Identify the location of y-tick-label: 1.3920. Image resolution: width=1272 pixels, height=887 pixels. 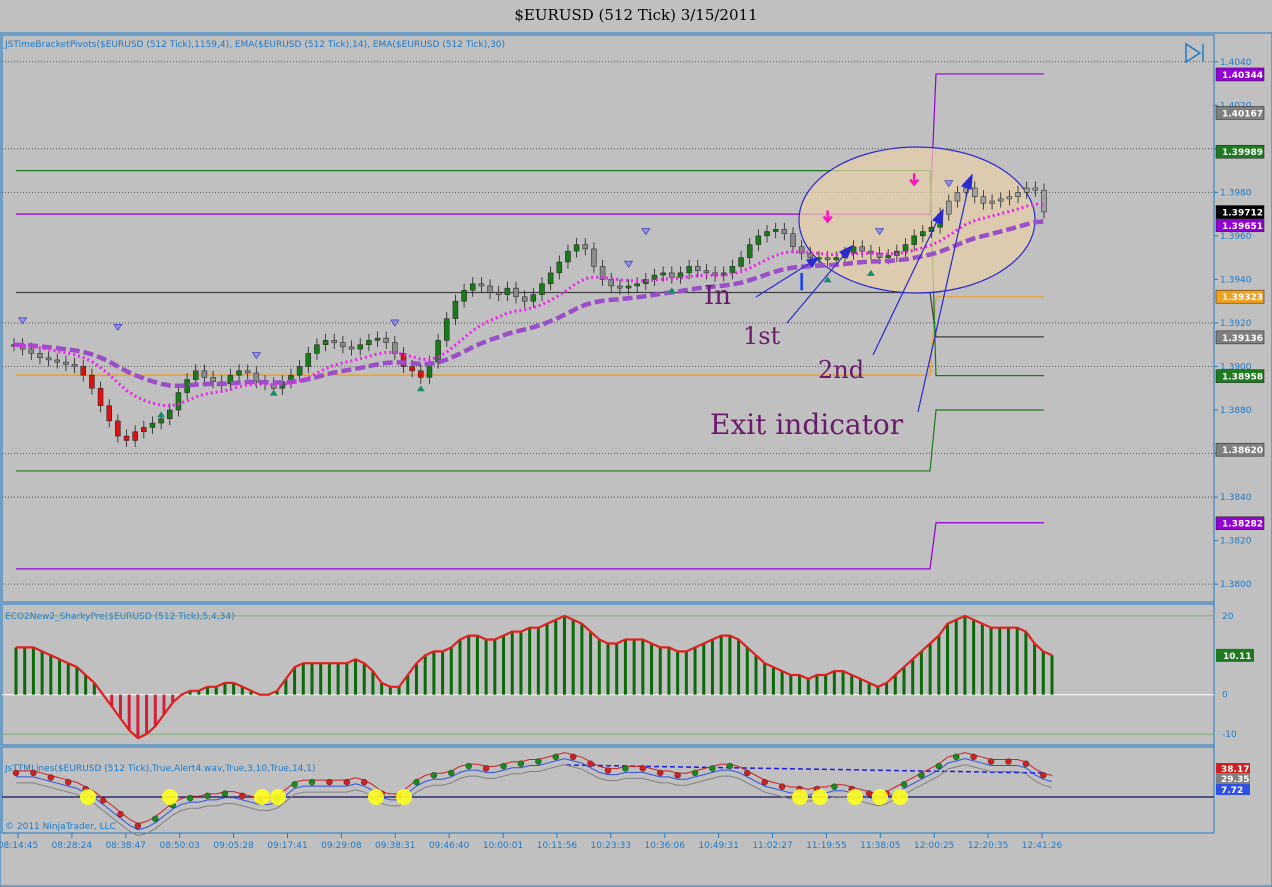
(1236, 324).